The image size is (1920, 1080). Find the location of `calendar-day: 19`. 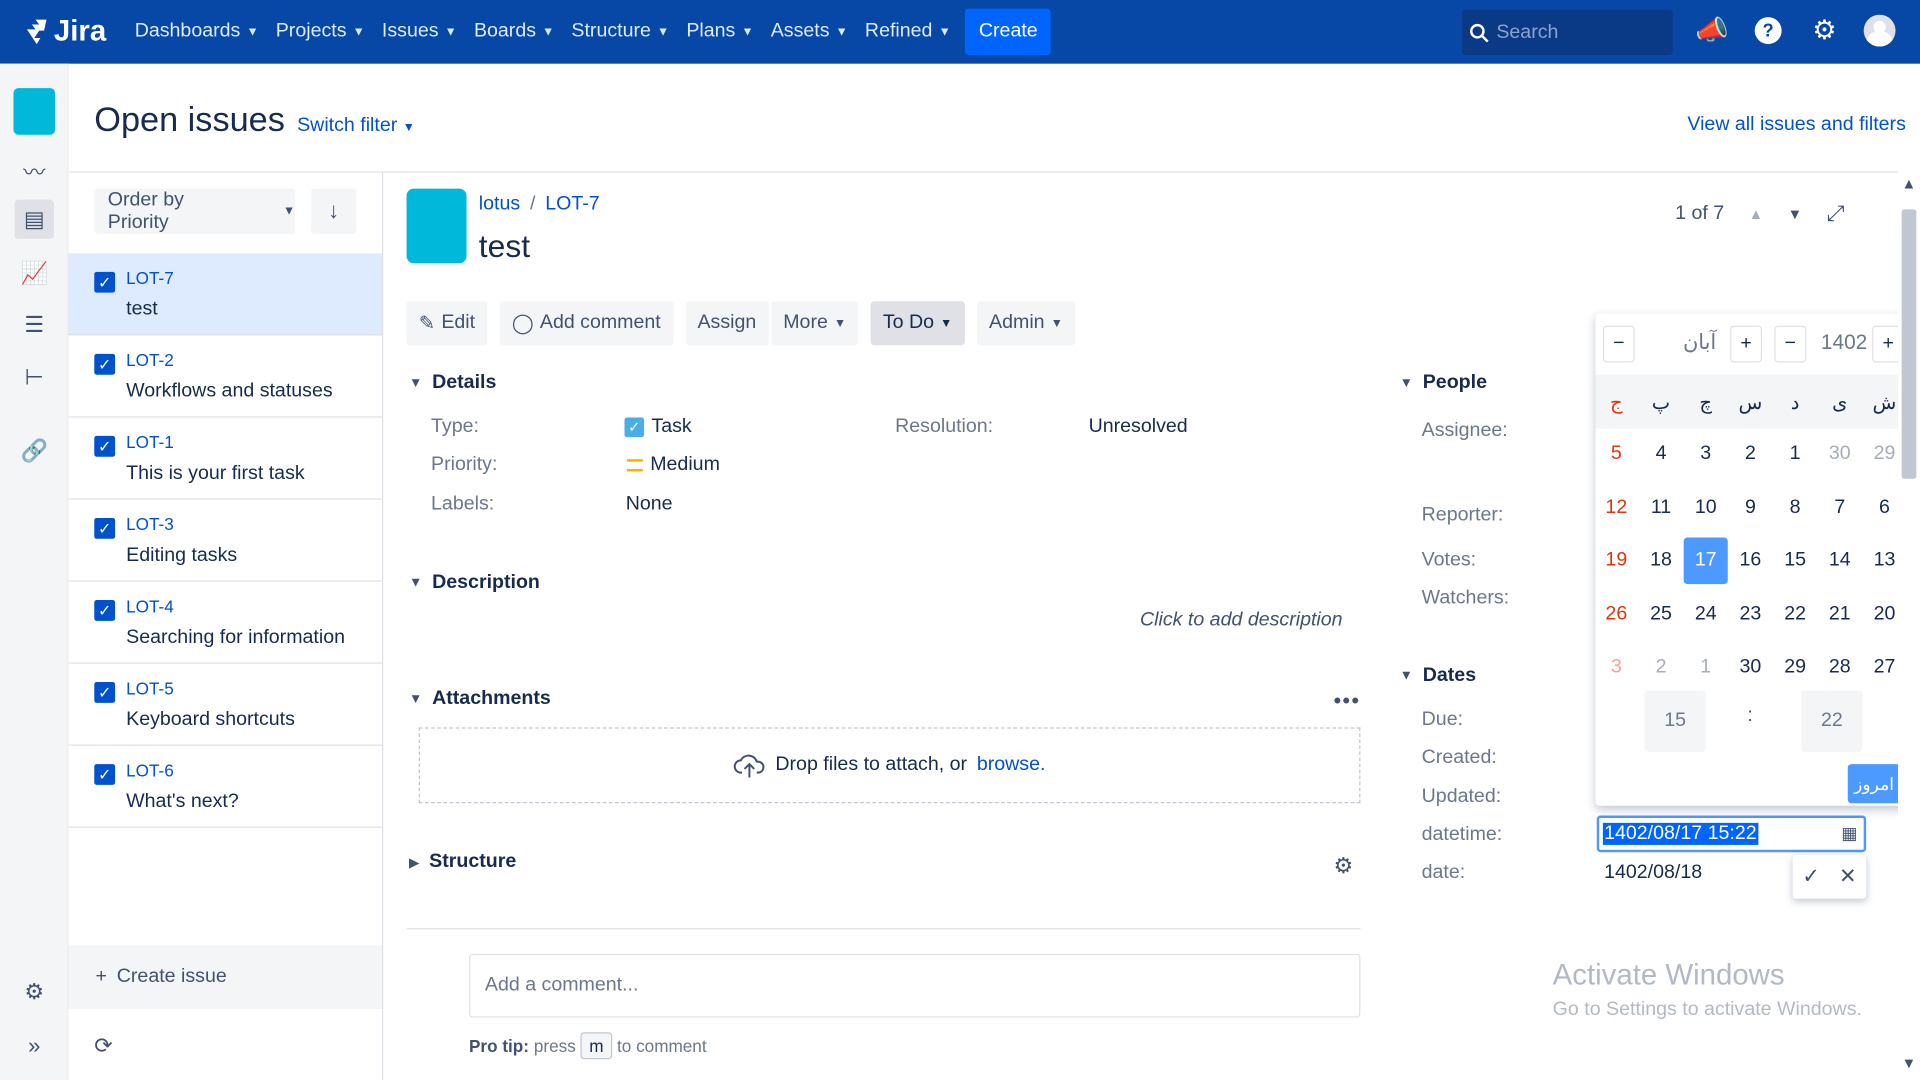

calendar-day: 19 is located at coordinates (1616, 561).